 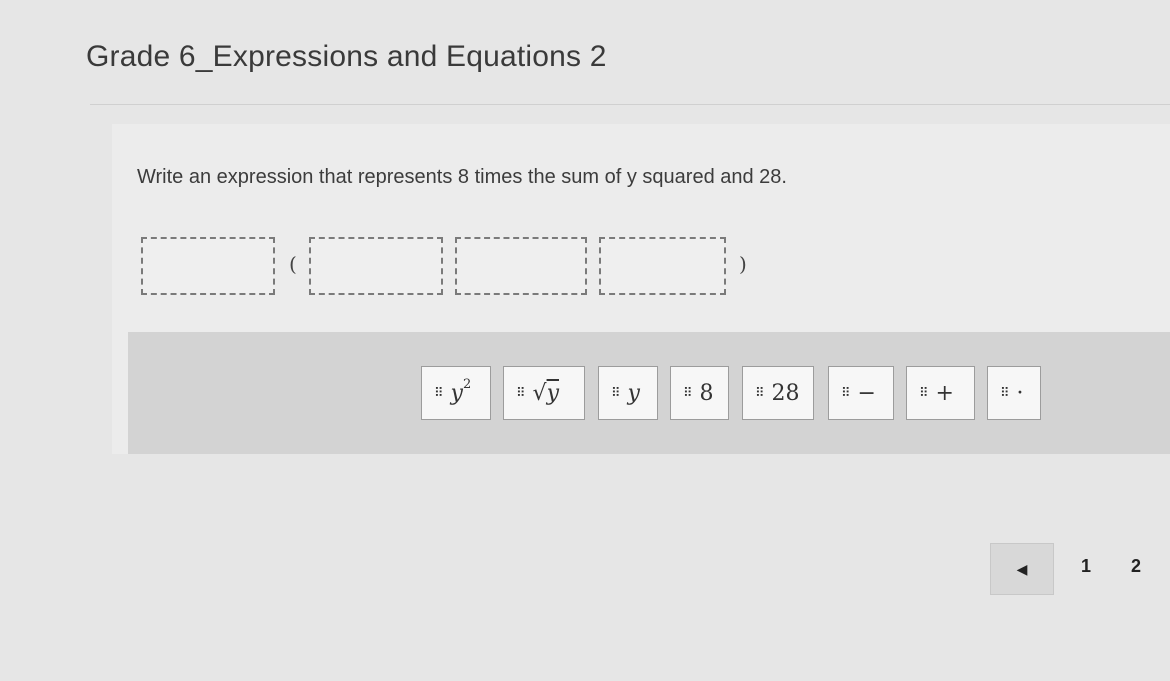 I want to click on tile-eight: ⠿ 8, so click(x=699, y=393).